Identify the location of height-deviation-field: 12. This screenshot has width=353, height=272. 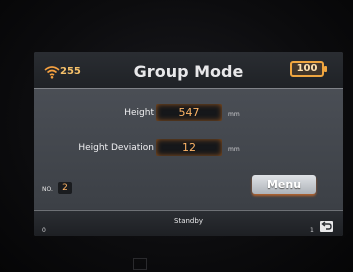
(189, 147).